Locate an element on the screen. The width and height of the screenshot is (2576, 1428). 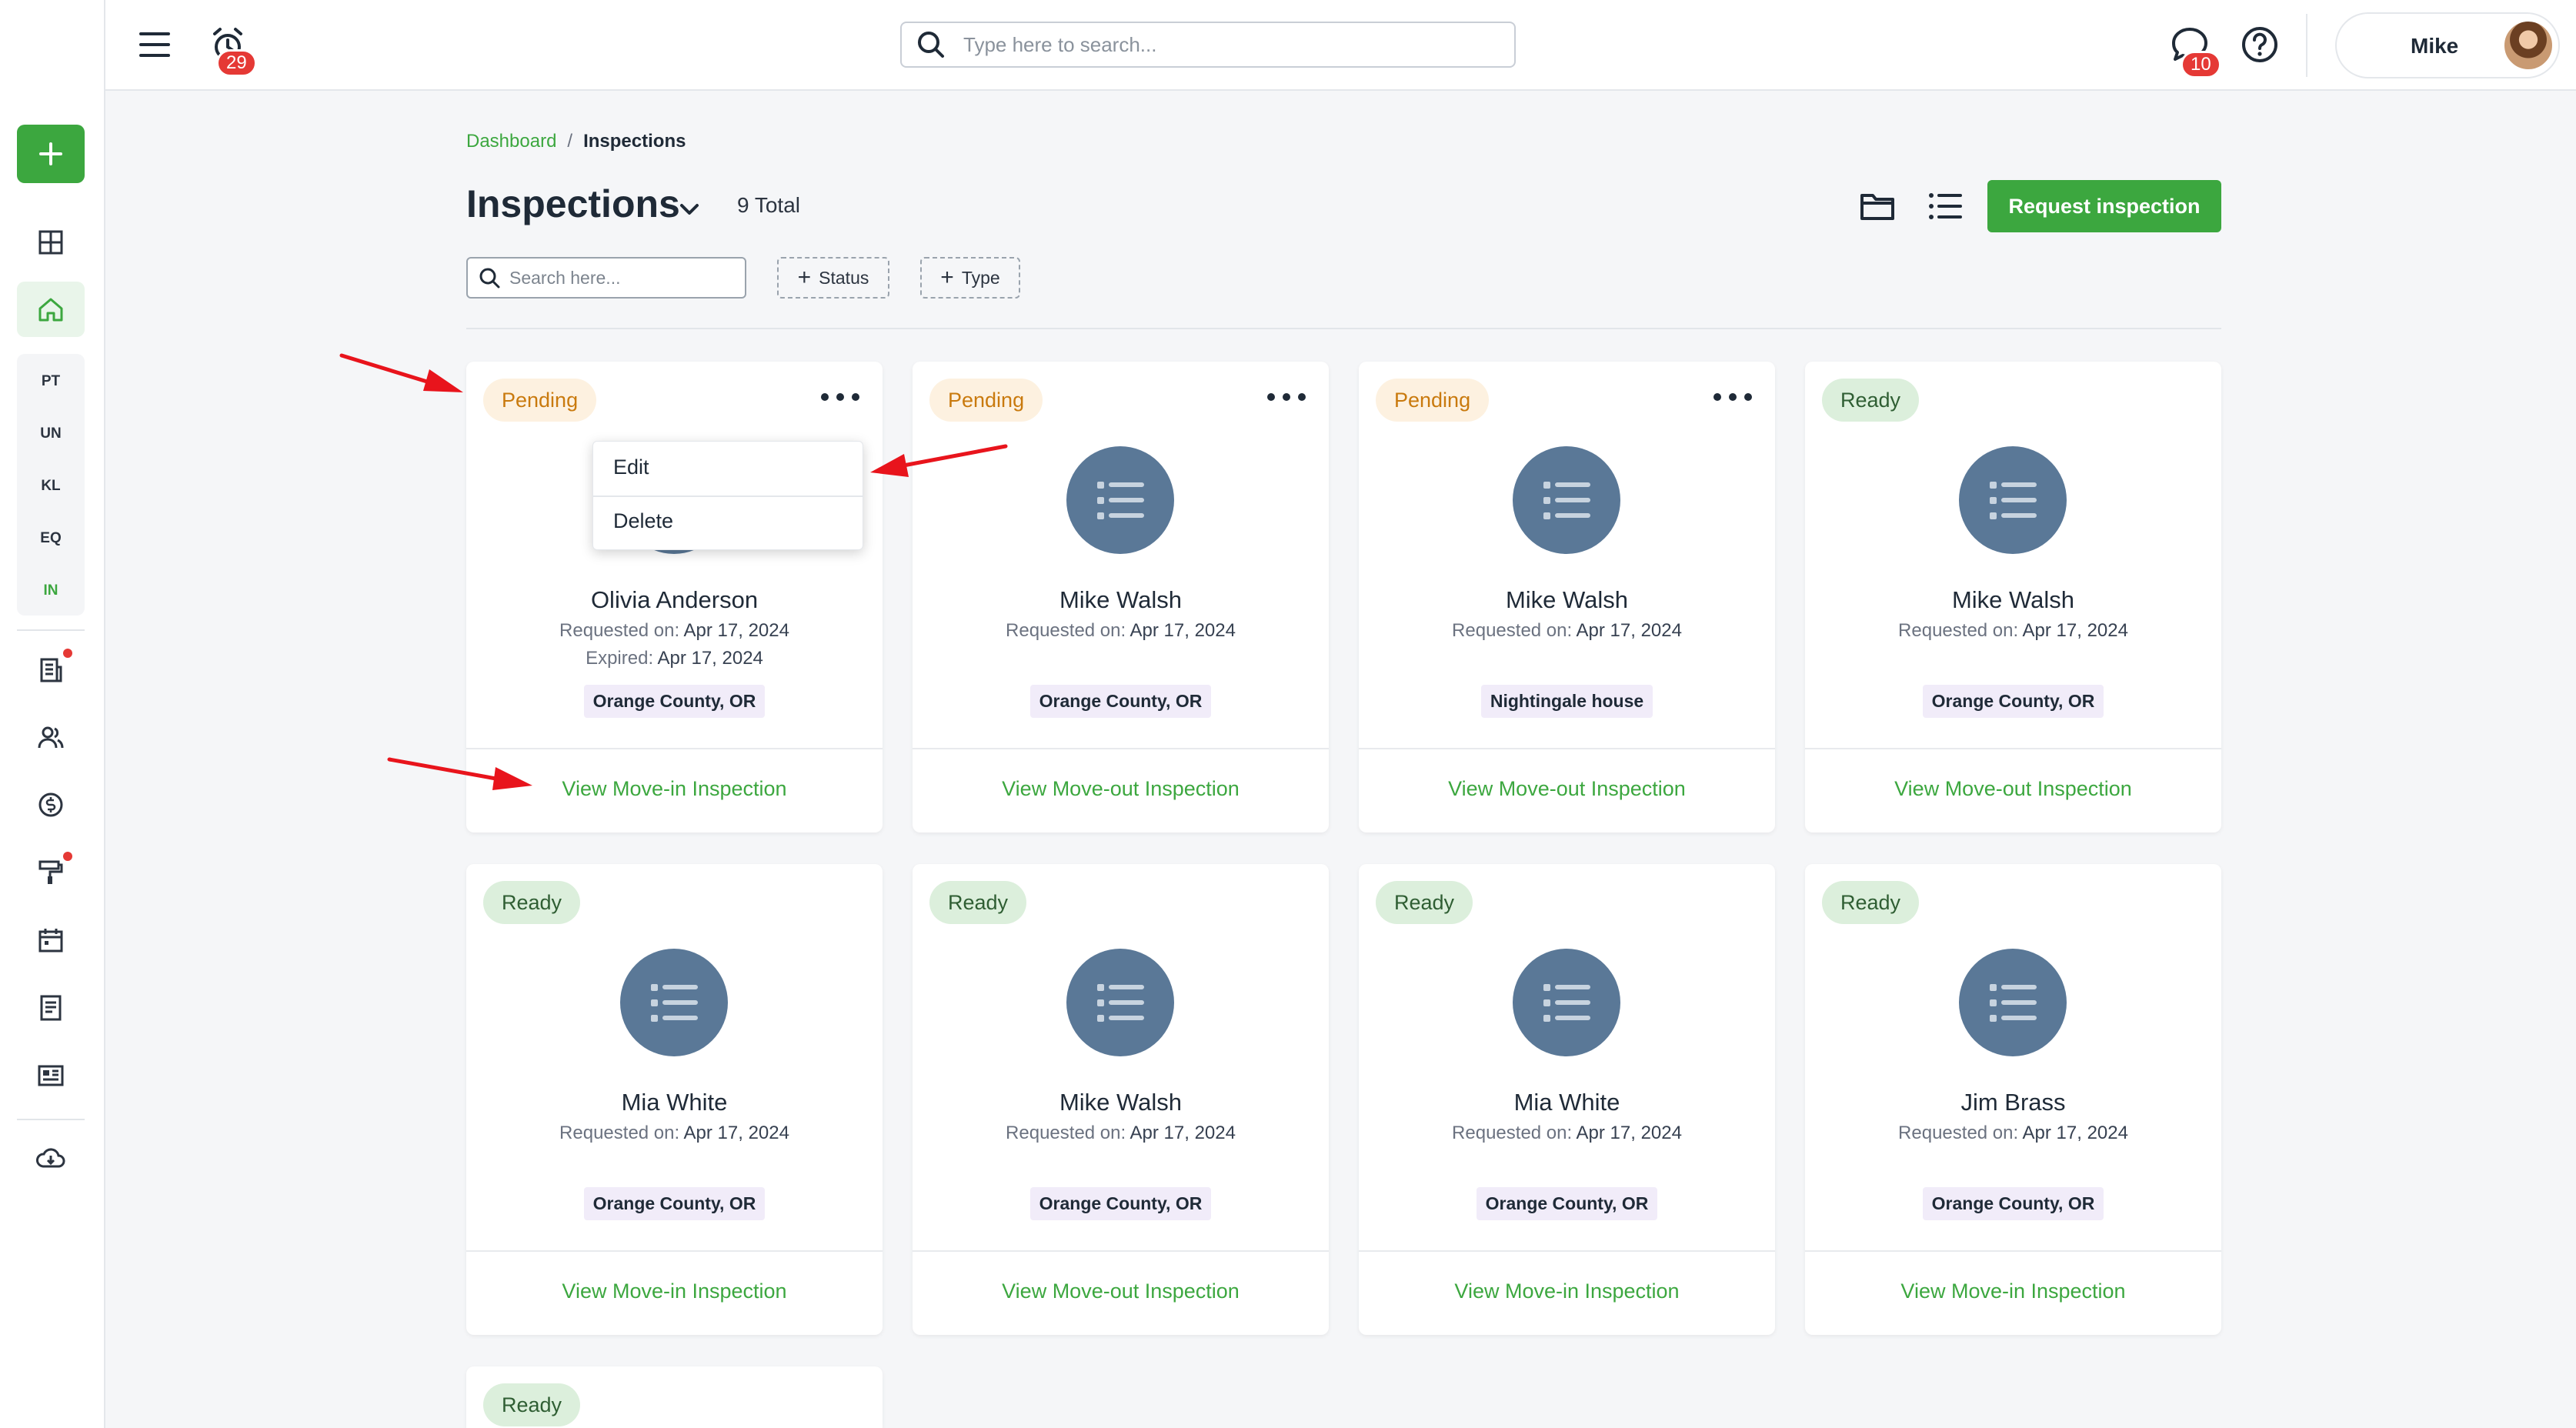
sidebar-item-in: IN is located at coordinates (51, 590).